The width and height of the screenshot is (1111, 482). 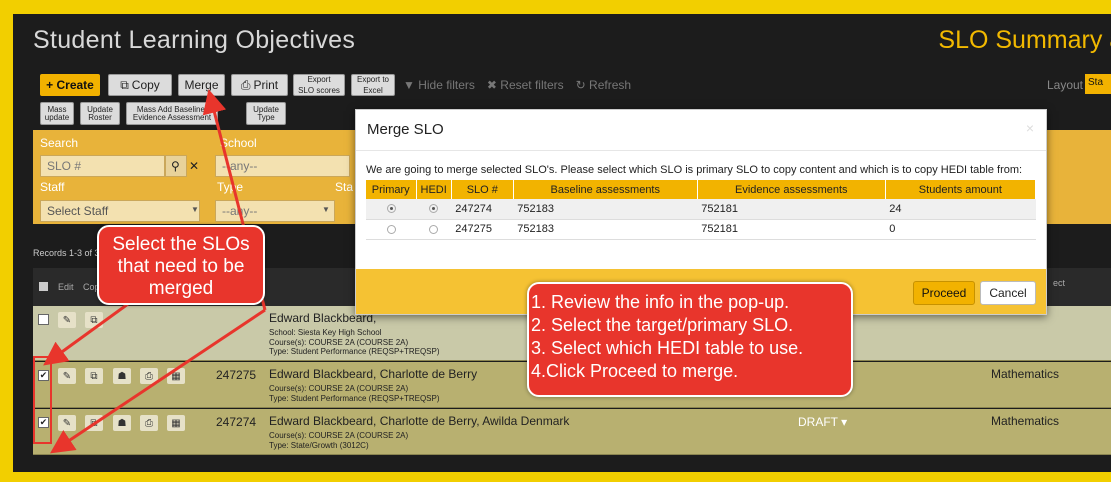 What do you see at coordinates (482, 229) in the screenshot?
I see `slo-number: 247275` at bounding box center [482, 229].